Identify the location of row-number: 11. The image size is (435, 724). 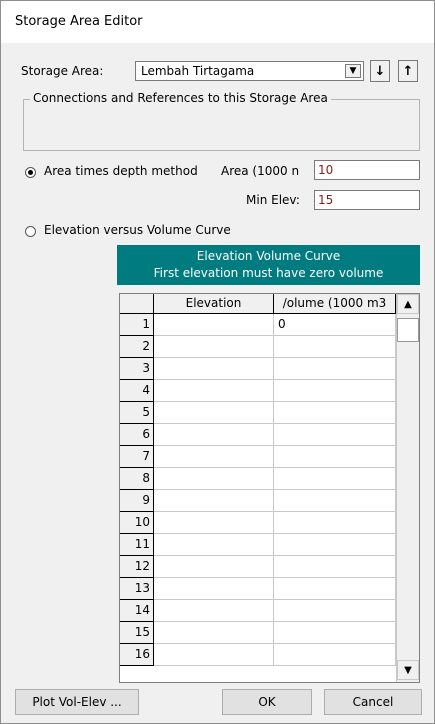
(137, 545).